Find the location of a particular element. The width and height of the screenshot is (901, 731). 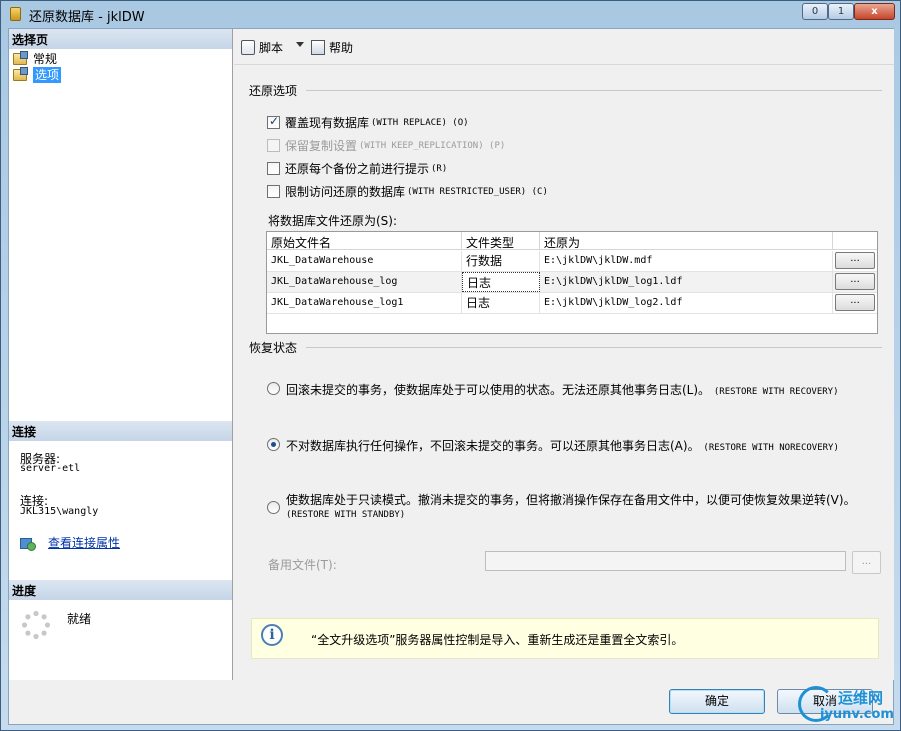

info-text: “全文升级选项”服务器属性控制是导入、重新生成还是重置全文索引。 is located at coordinates (497, 640).